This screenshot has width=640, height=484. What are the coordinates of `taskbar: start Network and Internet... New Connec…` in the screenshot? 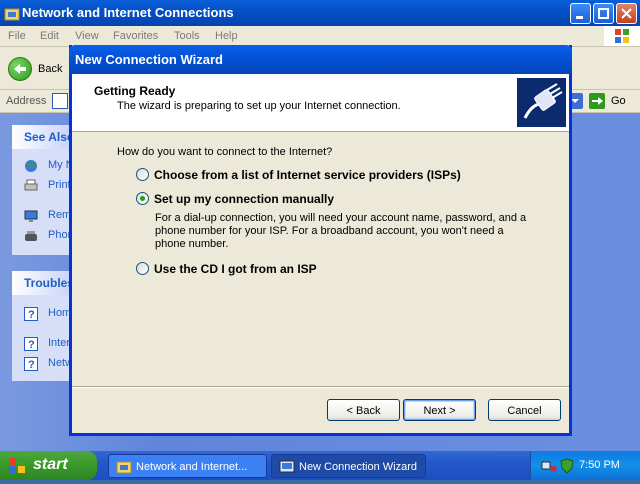 It's located at (320, 465).